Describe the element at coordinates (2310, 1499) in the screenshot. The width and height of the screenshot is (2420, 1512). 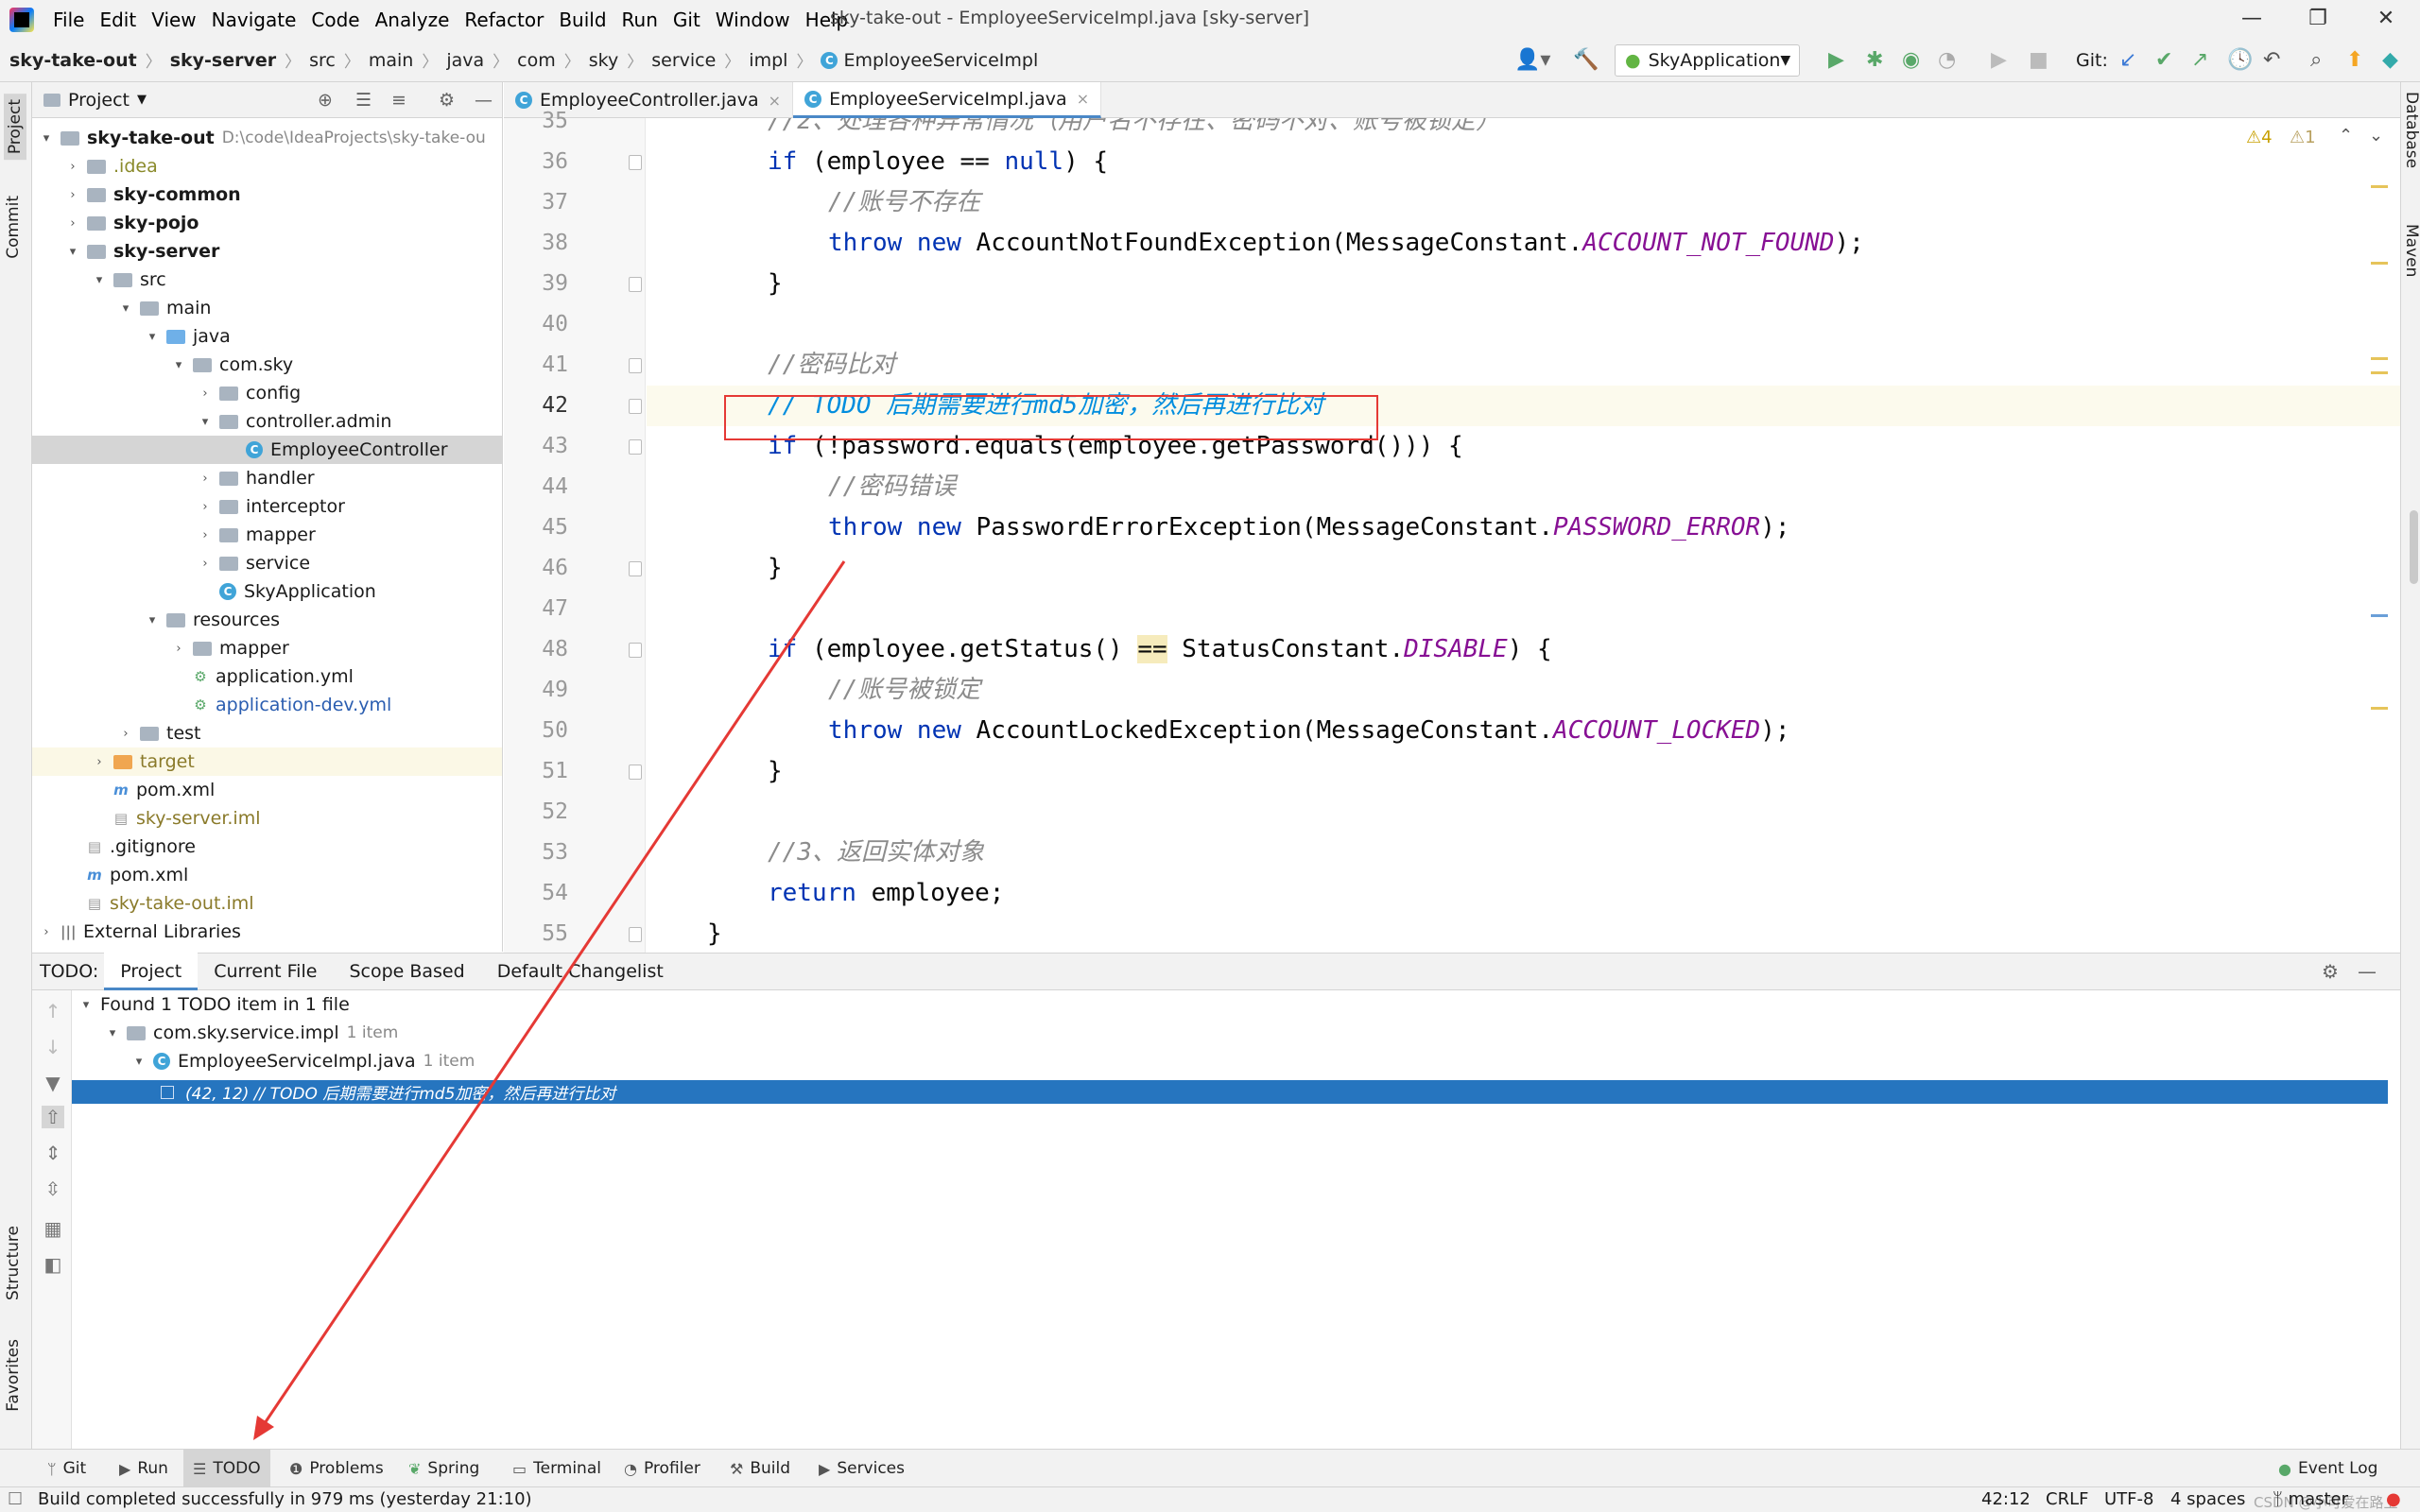
I see `git-branch: ᛘ master` at that location.